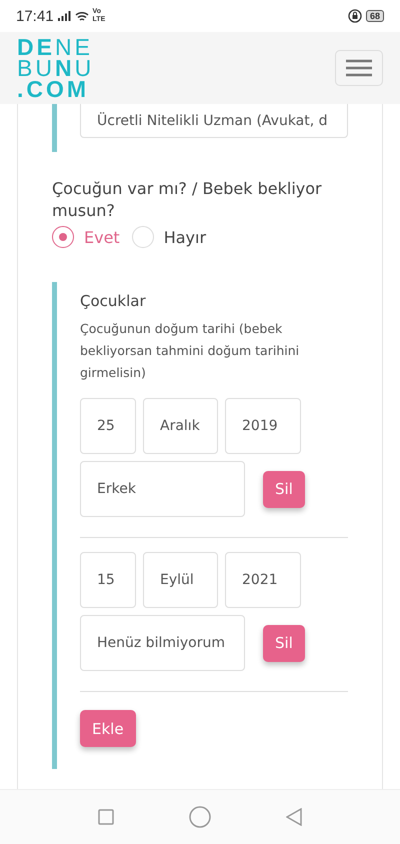 This screenshot has height=844, width=400. What do you see at coordinates (263, 426) in the screenshot?
I see `year-field: 2019` at bounding box center [263, 426].